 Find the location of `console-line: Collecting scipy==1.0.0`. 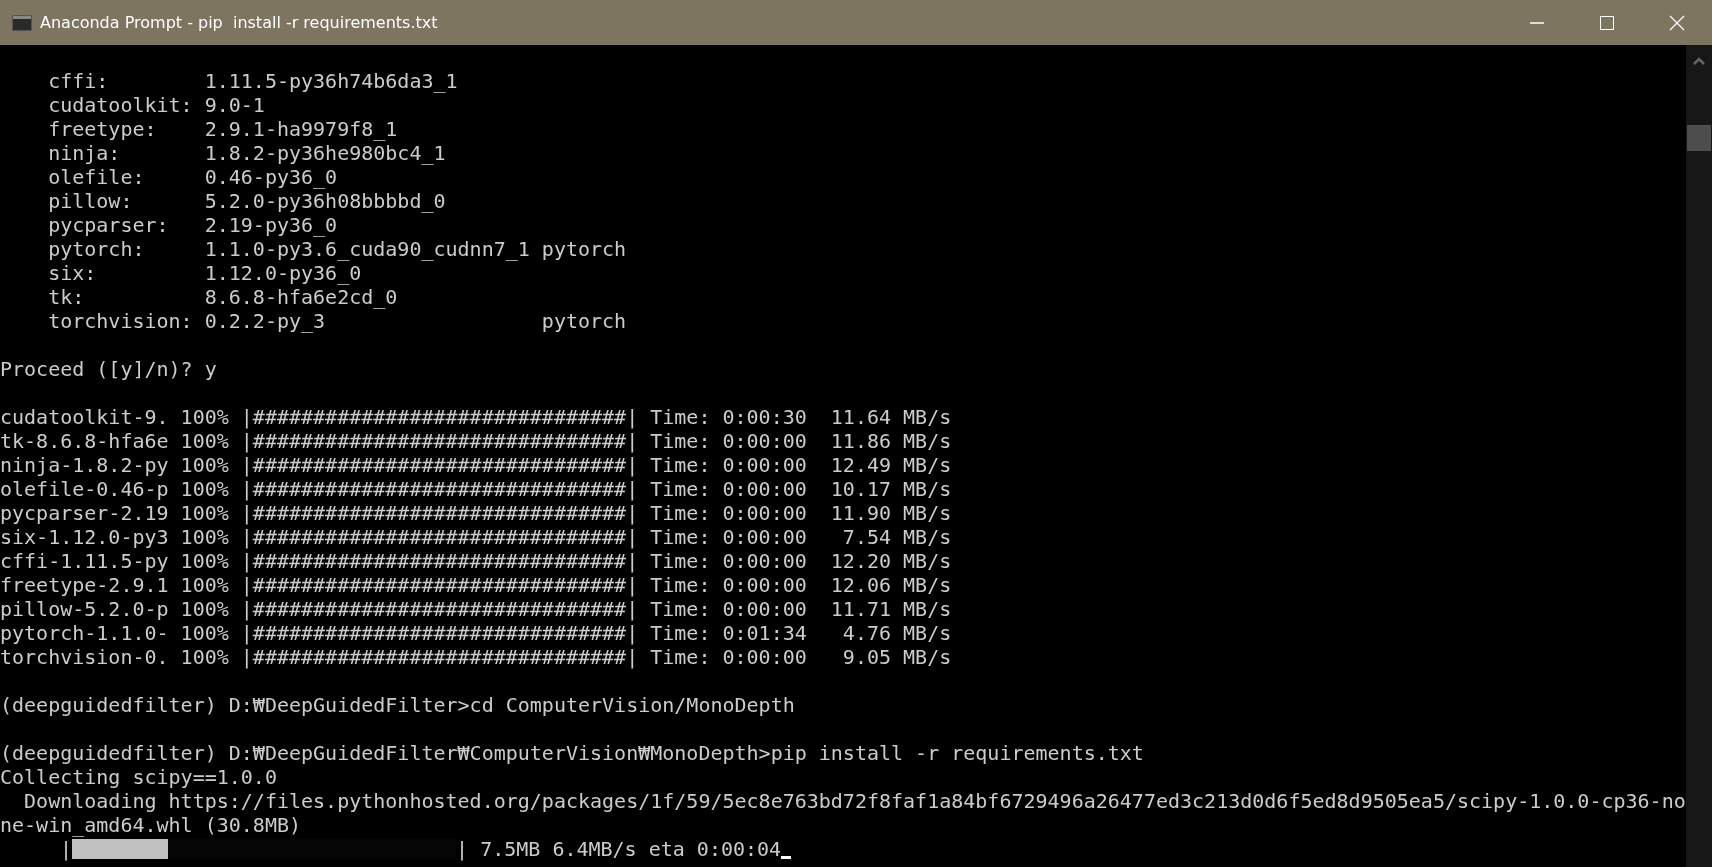

console-line: Collecting scipy==1.0.0 is located at coordinates (138, 777).